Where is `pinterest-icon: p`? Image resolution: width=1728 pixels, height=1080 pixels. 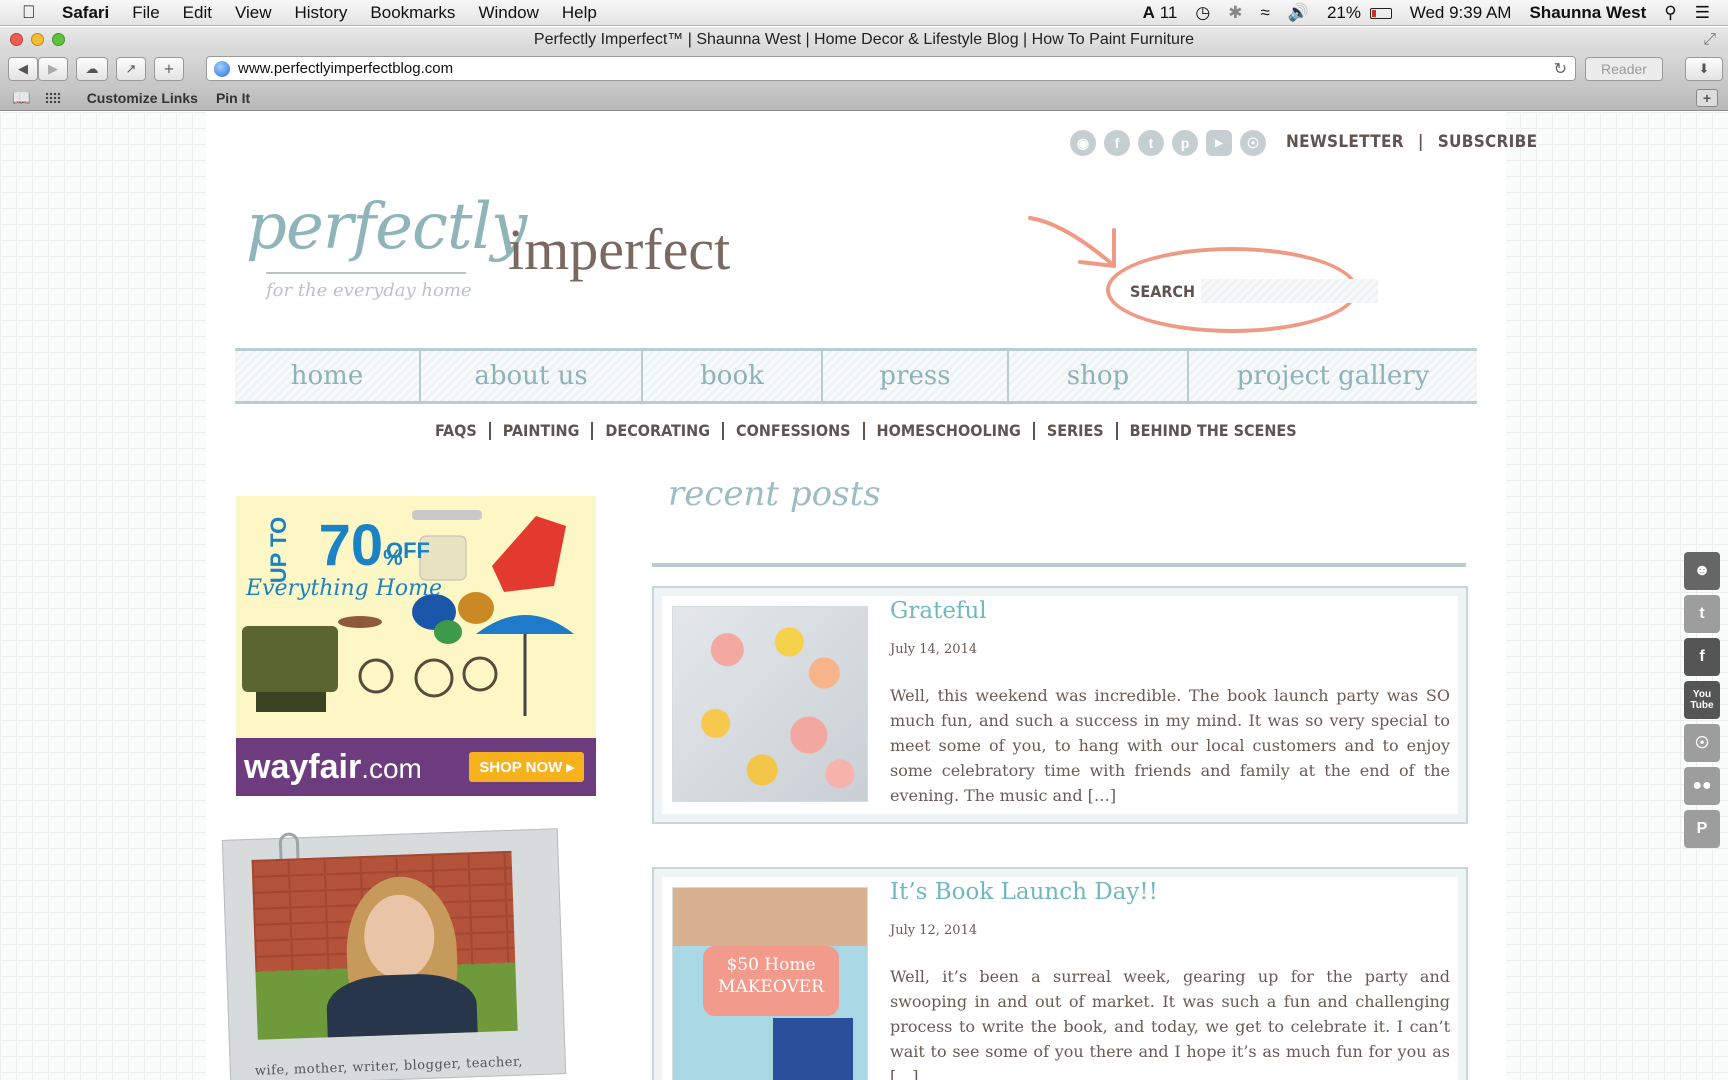
pinterest-icon: p is located at coordinates (1185, 143).